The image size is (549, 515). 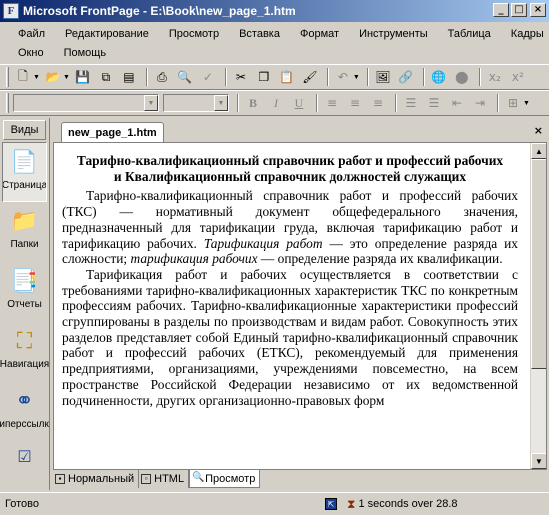 I want to click on paragraph-text: — определение разряда их квалификации., so click(x=380, y=259).